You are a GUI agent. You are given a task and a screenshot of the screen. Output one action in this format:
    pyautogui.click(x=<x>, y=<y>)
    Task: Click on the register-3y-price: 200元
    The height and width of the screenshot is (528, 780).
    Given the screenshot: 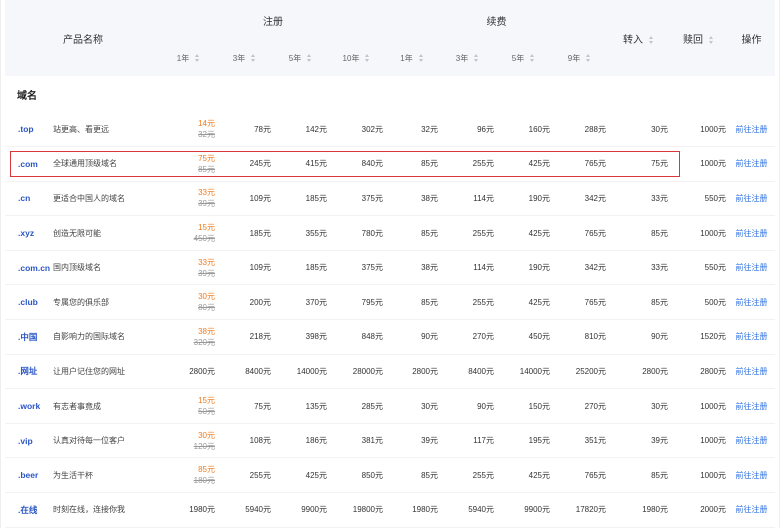 What is the action you would take?
    pyautogui.click(x=245, y=302)
    